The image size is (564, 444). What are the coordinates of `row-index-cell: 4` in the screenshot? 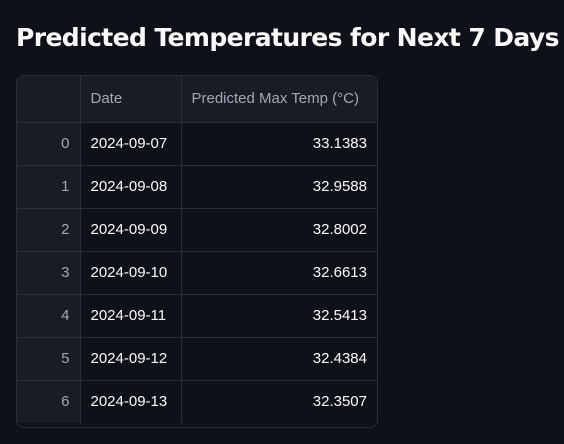 It's located at (49, 316).